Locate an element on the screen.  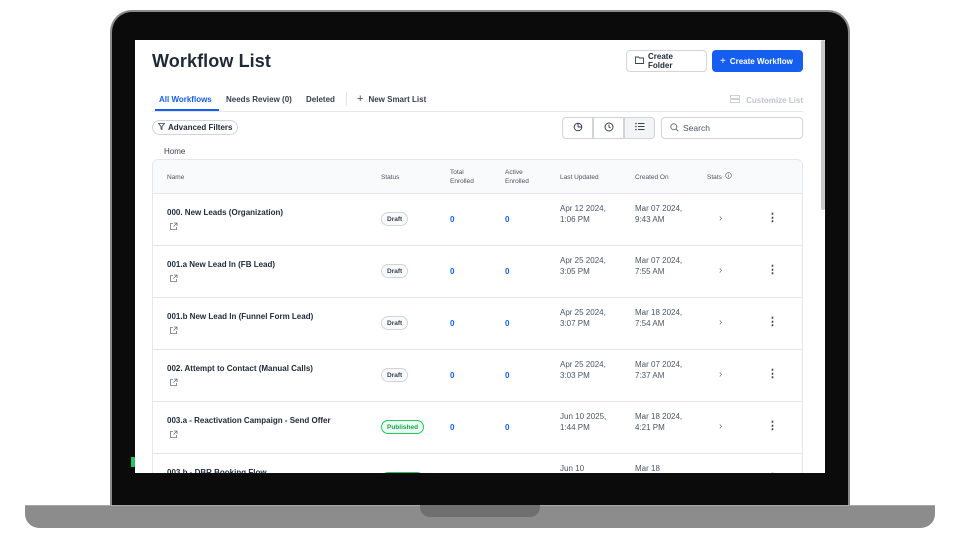
history-view-button is located at coordinates (608, 128).